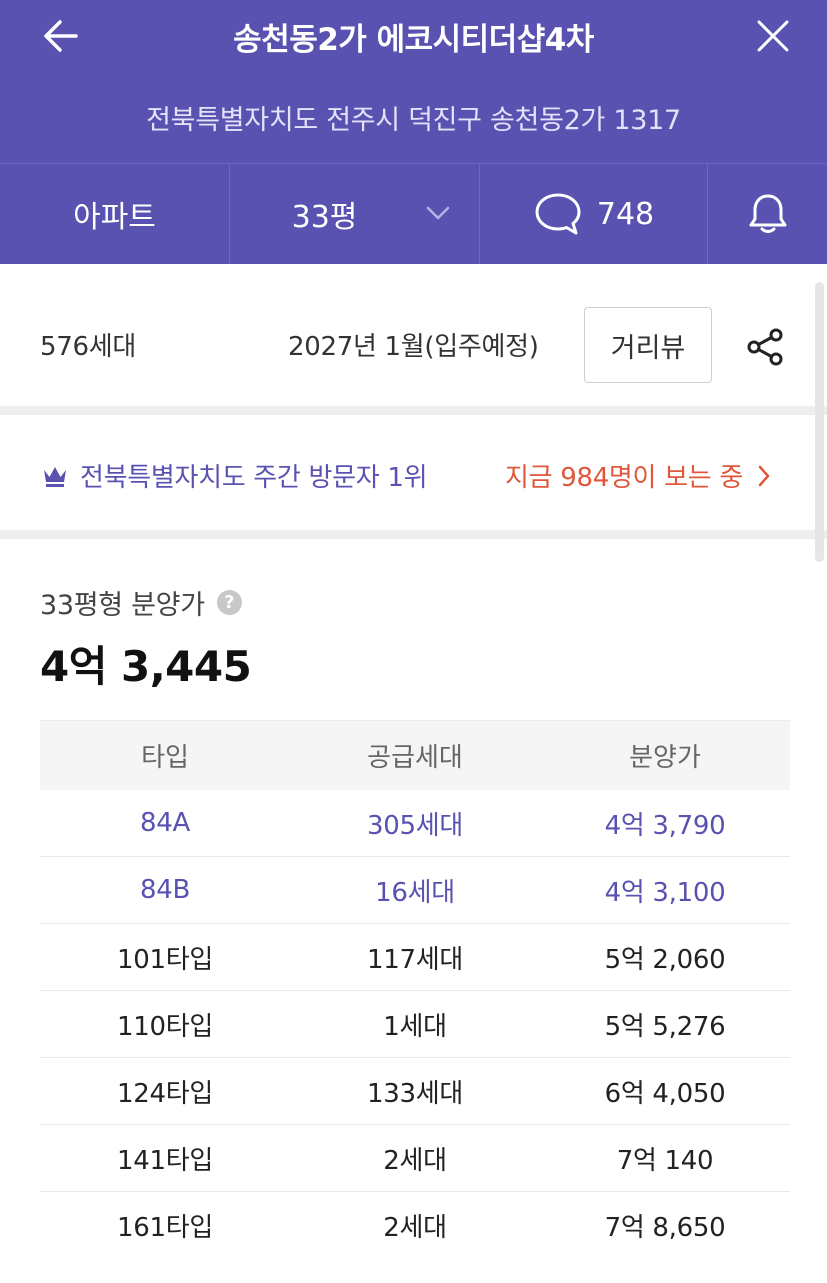 The height and width of the screenshot is (1283, 827). I want to click on price-label-row: 33평형 분양가 ?, so click(141, 602).